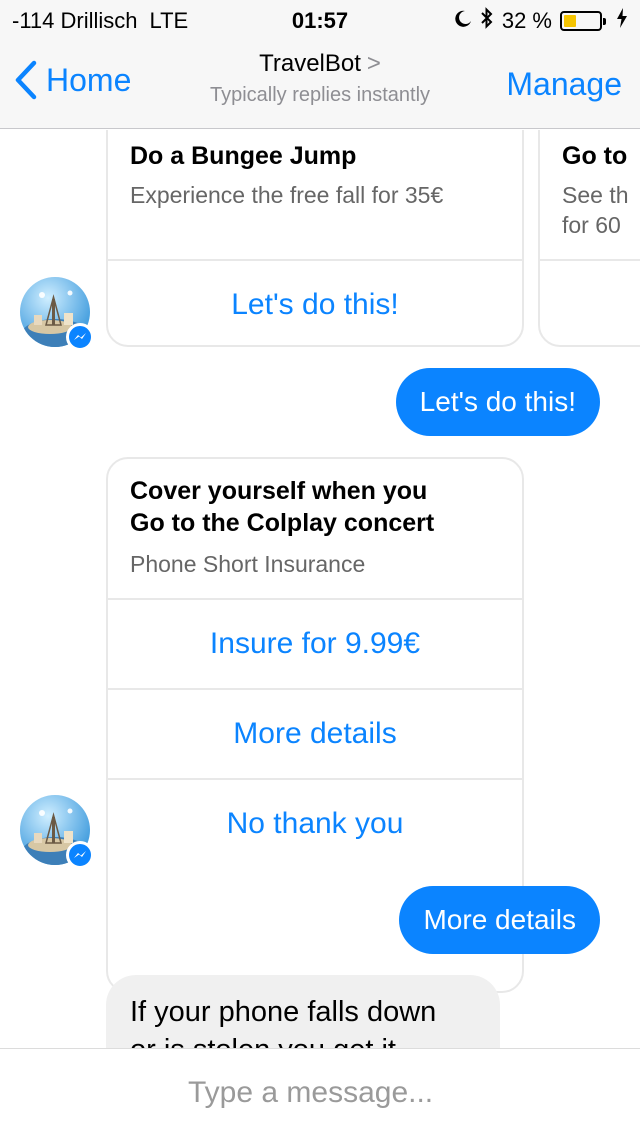 The width and height of the screenshot is (640, 1136). I want to click on message-input, so click(408, 1093).